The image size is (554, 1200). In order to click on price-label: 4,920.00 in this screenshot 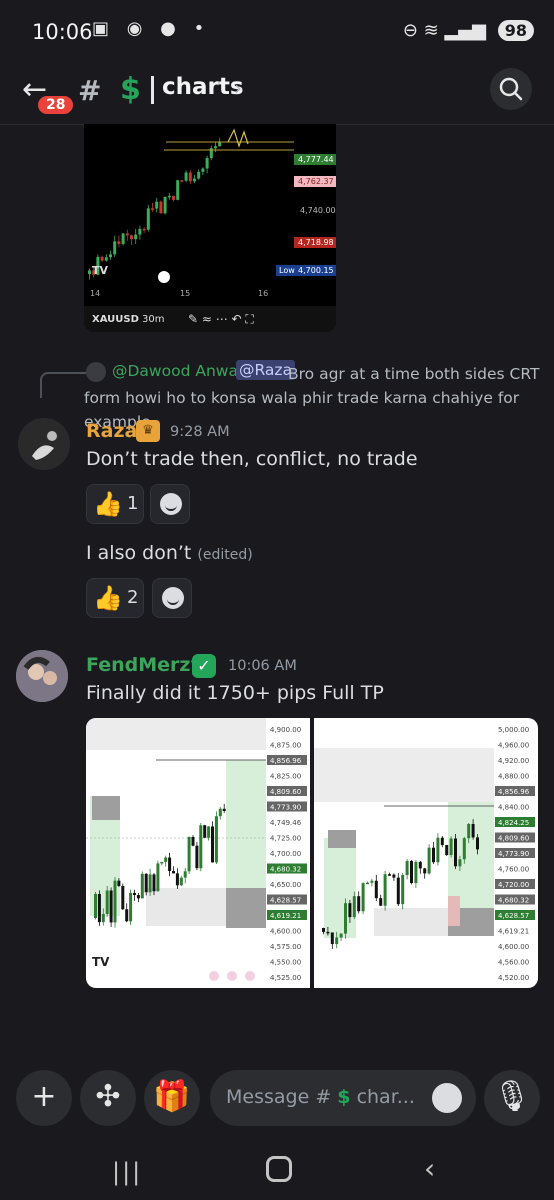, I will do `click(513, 761)`.